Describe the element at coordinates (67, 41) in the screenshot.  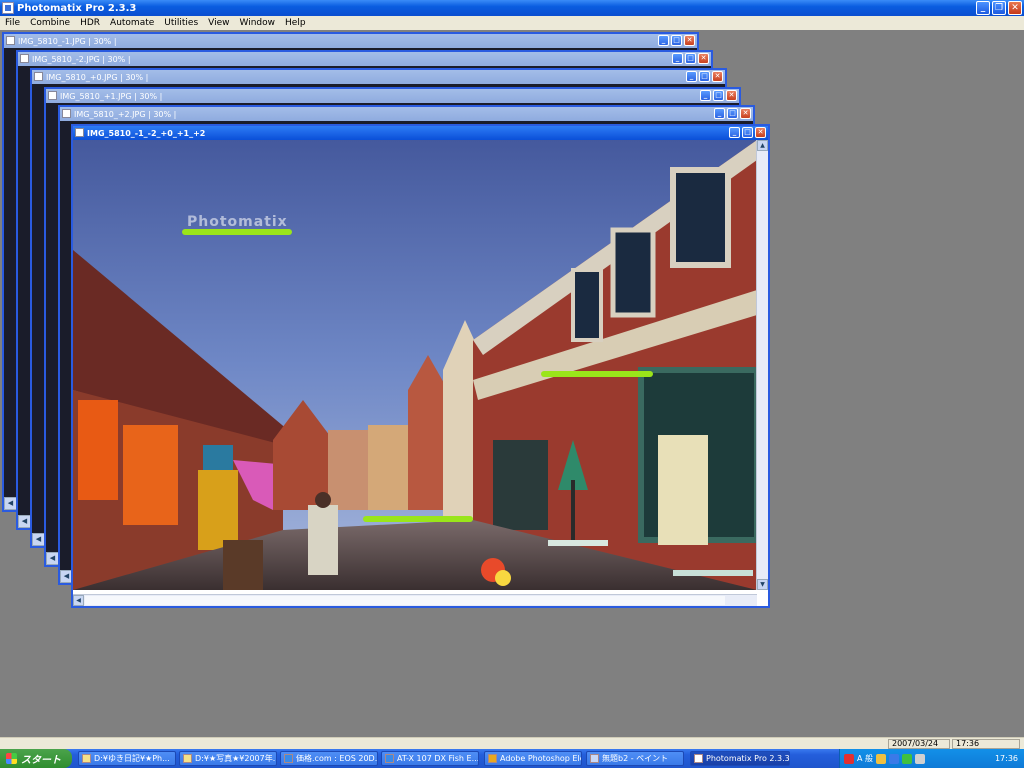
I see `window-title: IMG_5810_-1.JPG | 30% |` at that location.